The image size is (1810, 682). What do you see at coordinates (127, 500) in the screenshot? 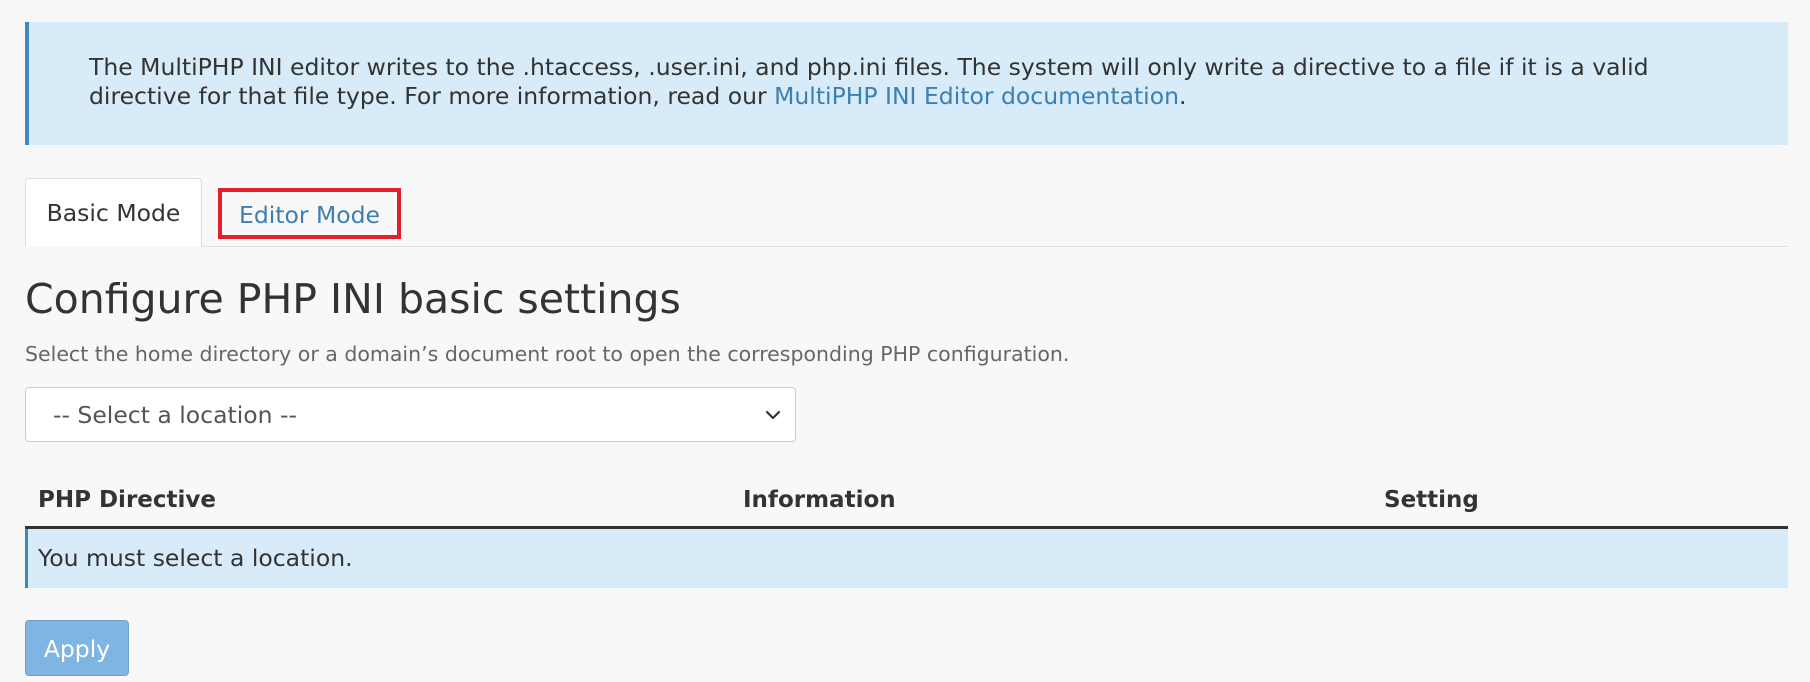
I see `header-php-directive: PHP Directive` at bounding box center [127, 500].